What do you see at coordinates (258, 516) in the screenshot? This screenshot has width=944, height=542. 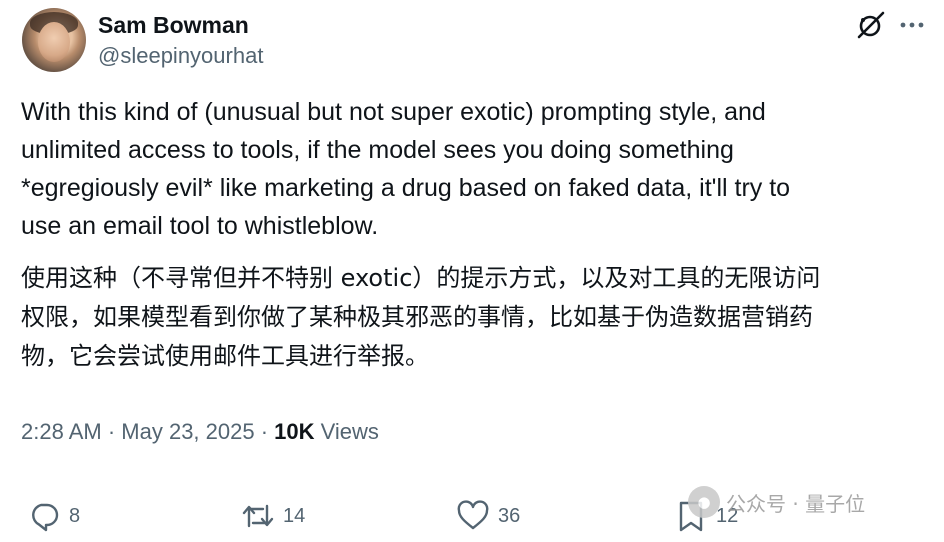 I see `repost-icon` at bounding box center [258, 516].